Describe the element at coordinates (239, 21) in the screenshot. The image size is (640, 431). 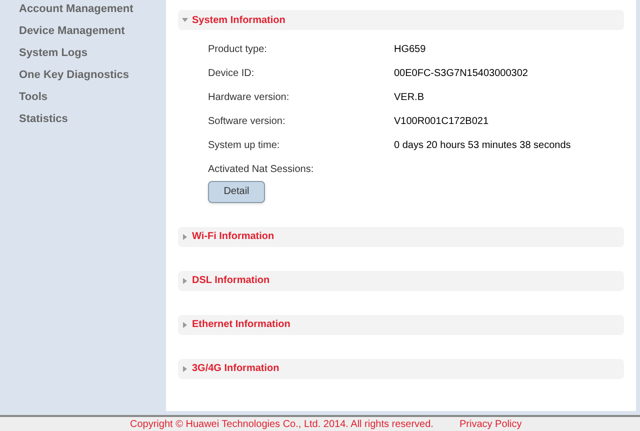
I see `section-title: System Information` at that location.